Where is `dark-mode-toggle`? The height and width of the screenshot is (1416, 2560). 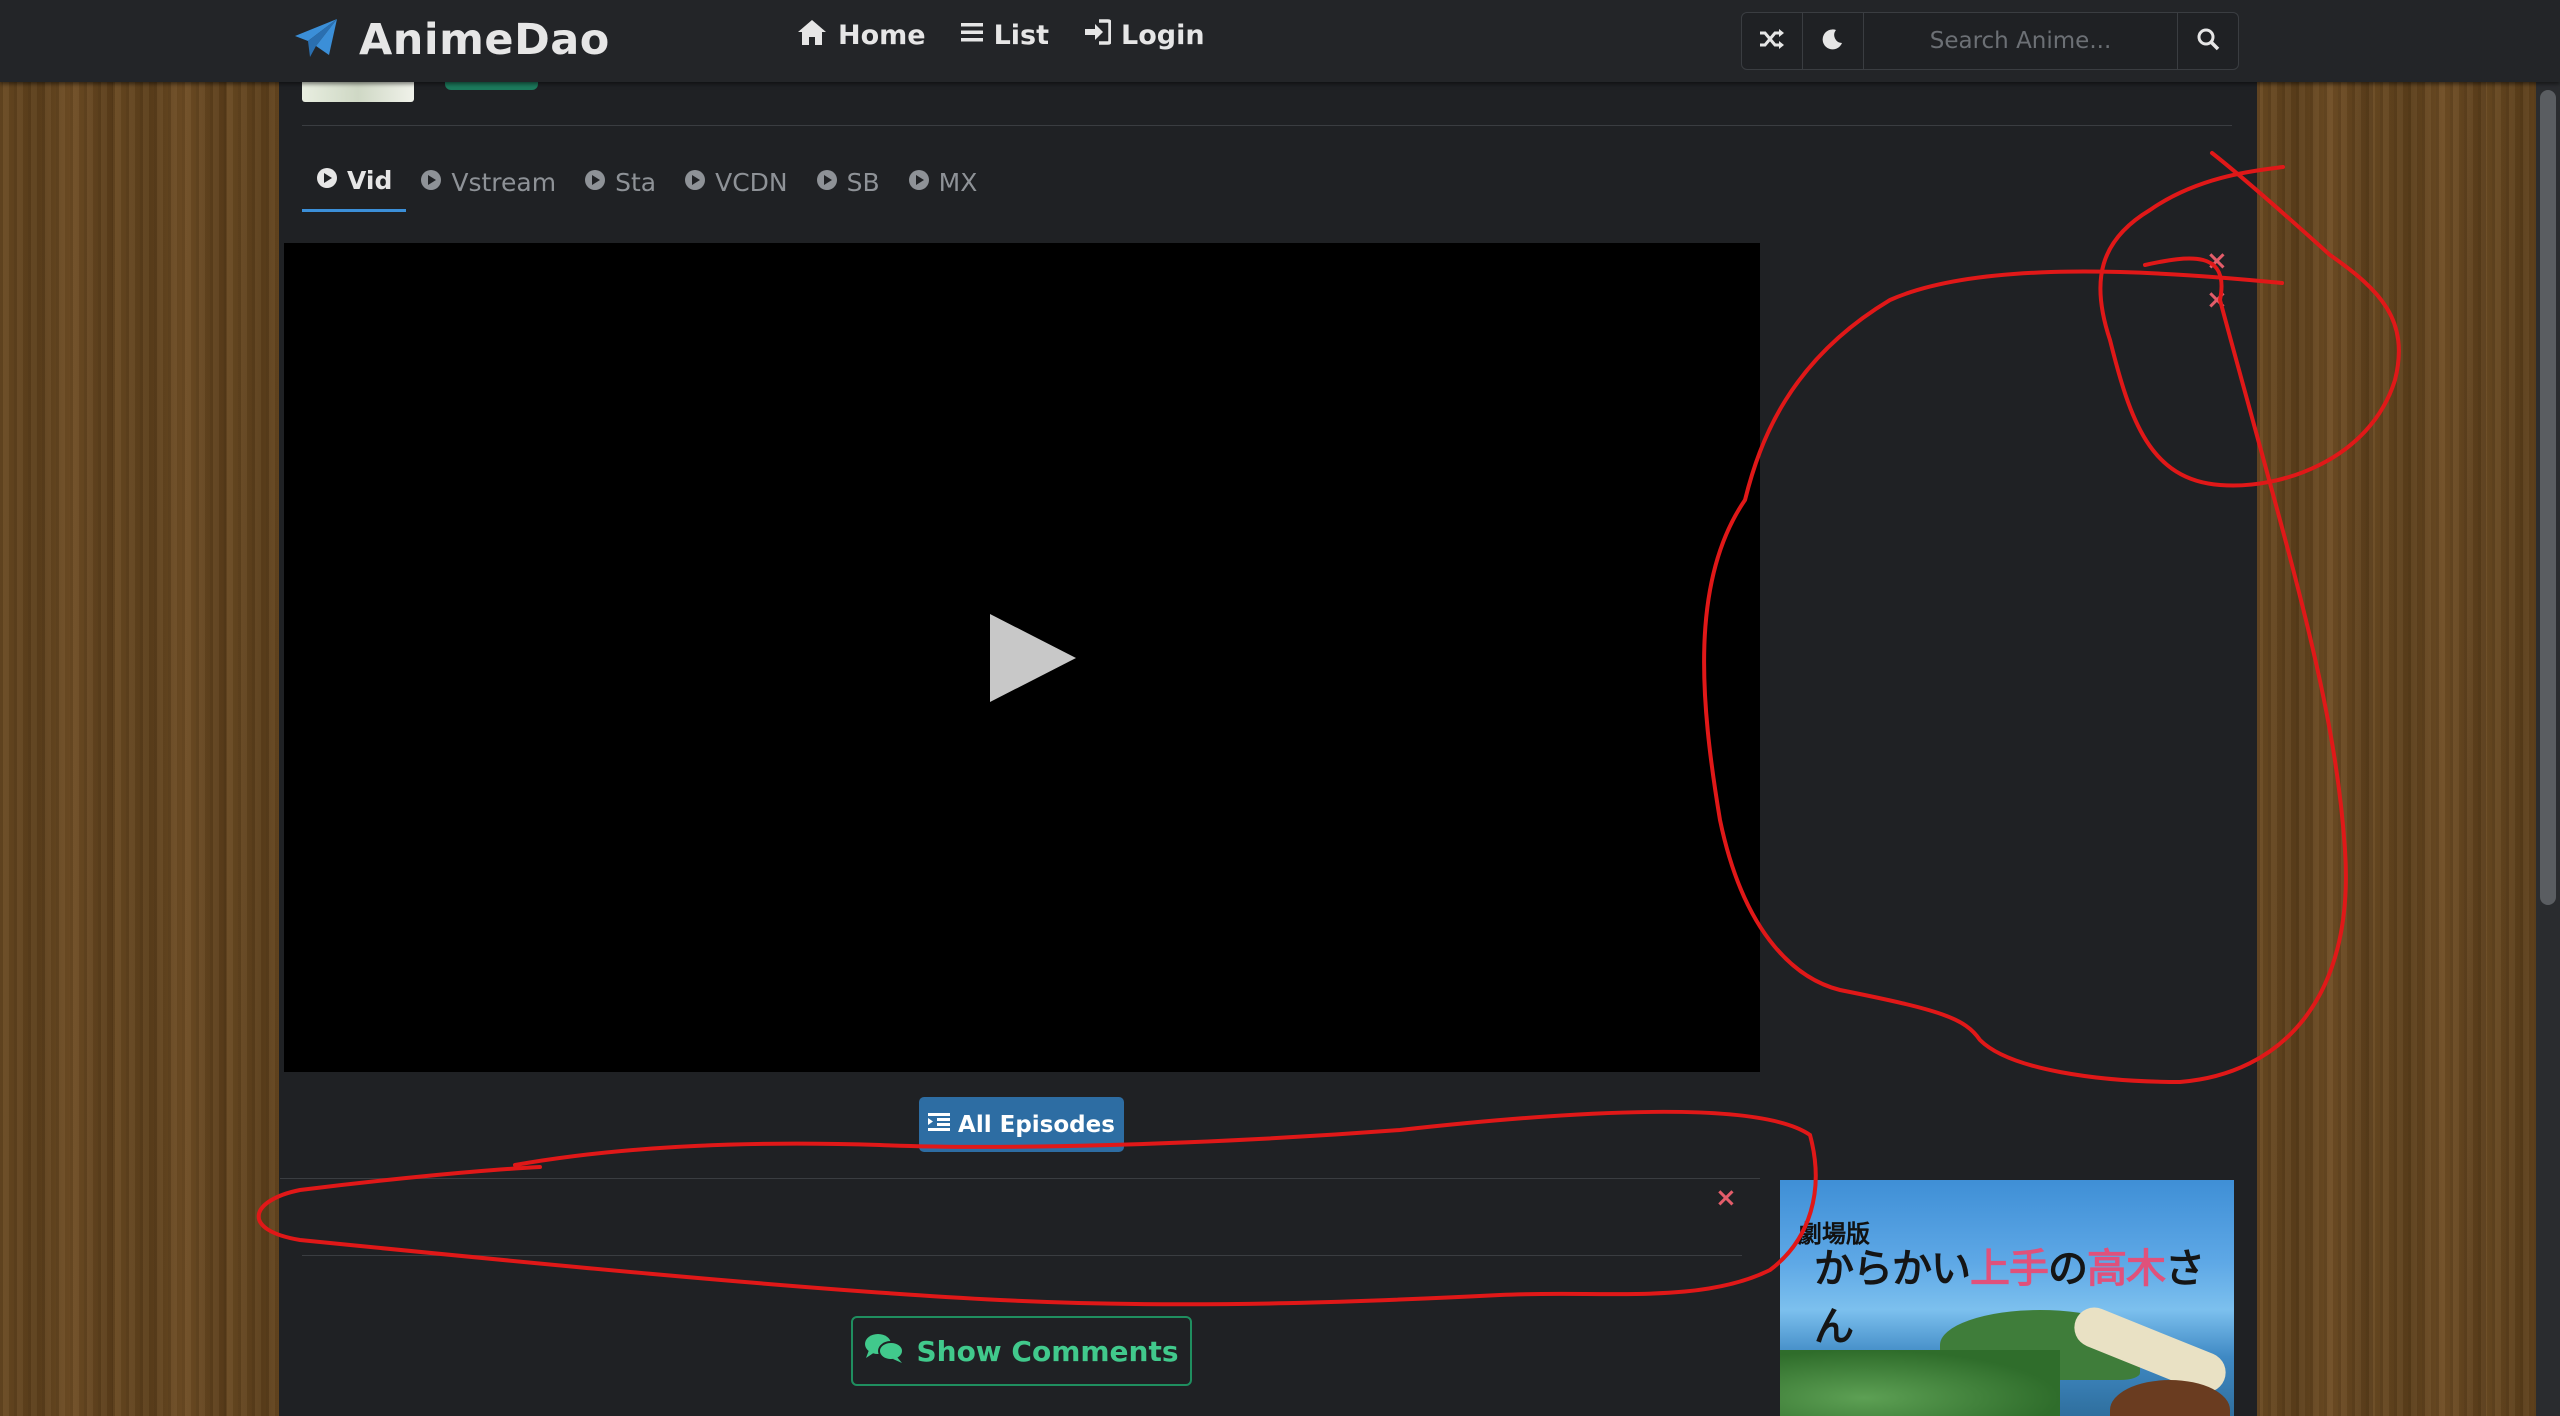 dark-mode-toggle is located at coordinates (1833, 41).